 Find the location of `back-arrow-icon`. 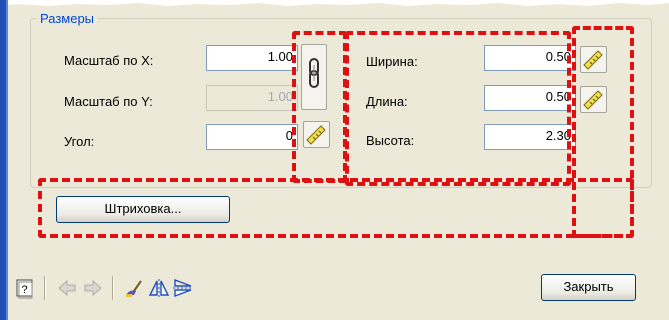

back-arrow-icon is located at coordinates (67, 288).